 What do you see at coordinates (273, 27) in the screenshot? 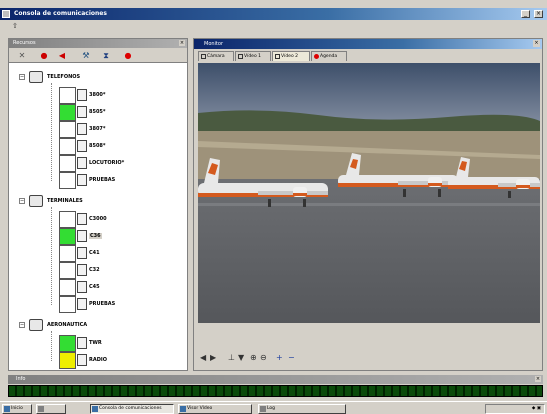
I see `menu-bar: ⇧` at bounding box center [273, 27].